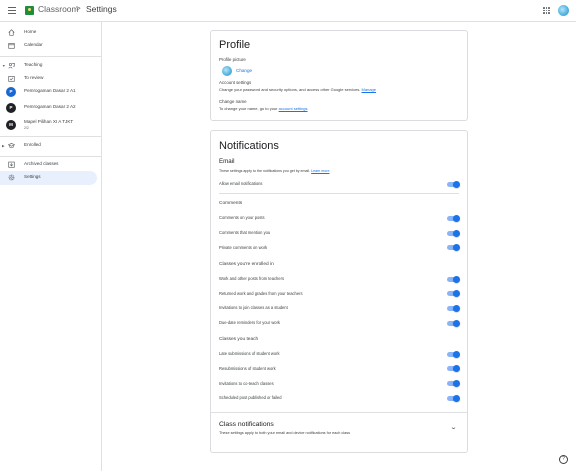 The height and width of the screenshot is (471, 576). What do you see at coordinates (3, 146) in the screenshot?
I see `expand-caret-icon: ▶` at bounding box center [3, 146].